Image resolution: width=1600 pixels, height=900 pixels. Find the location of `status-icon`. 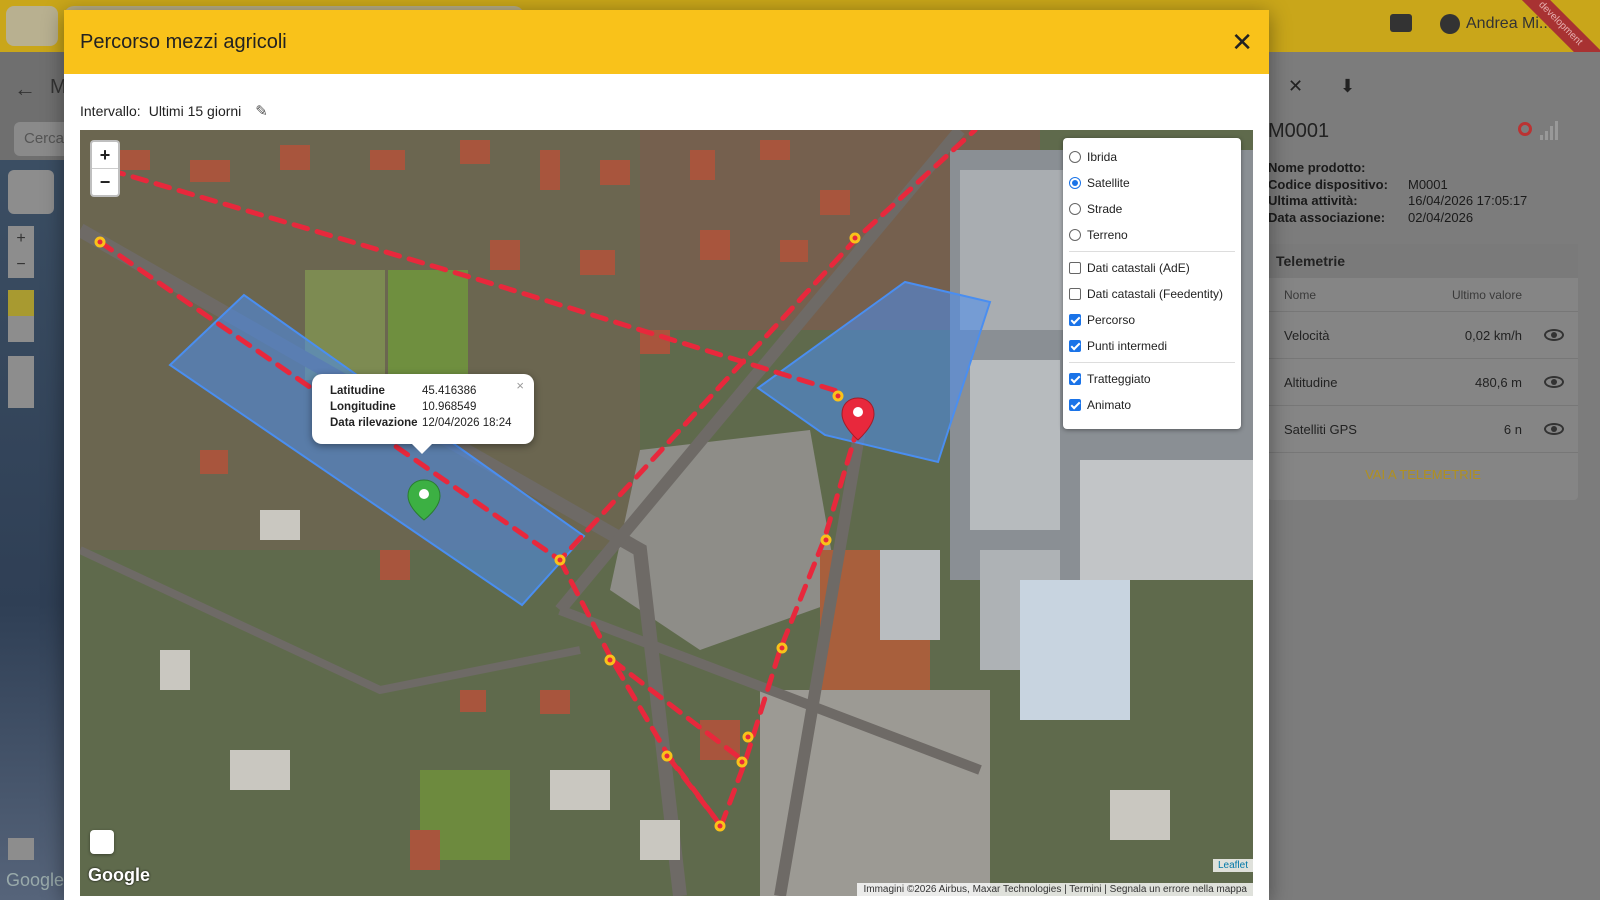

status-icon is located at coordinates (1525, 129).